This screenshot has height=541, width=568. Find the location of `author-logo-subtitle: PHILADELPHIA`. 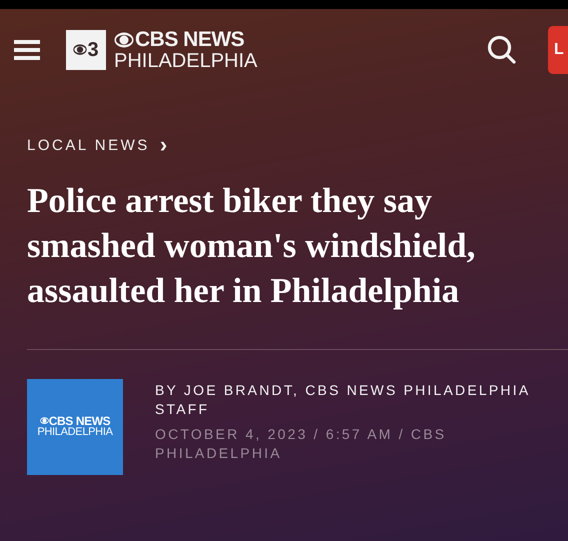

author-logo-subtitle: PHILADELPHIA is located at coordinates (75, 432).